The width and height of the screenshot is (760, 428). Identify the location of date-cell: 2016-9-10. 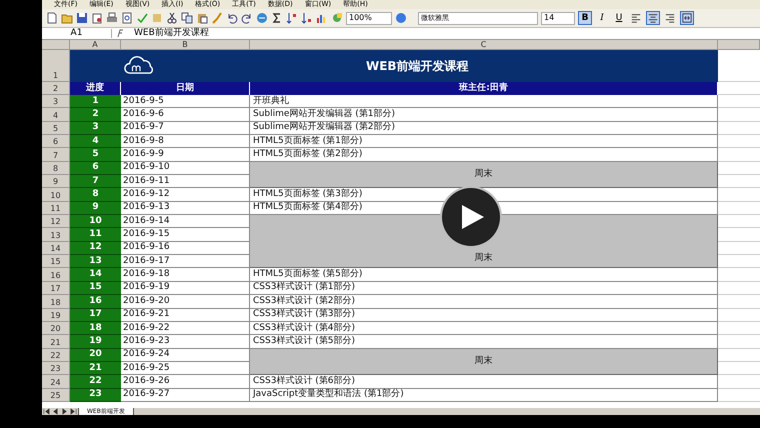
(185, 169).